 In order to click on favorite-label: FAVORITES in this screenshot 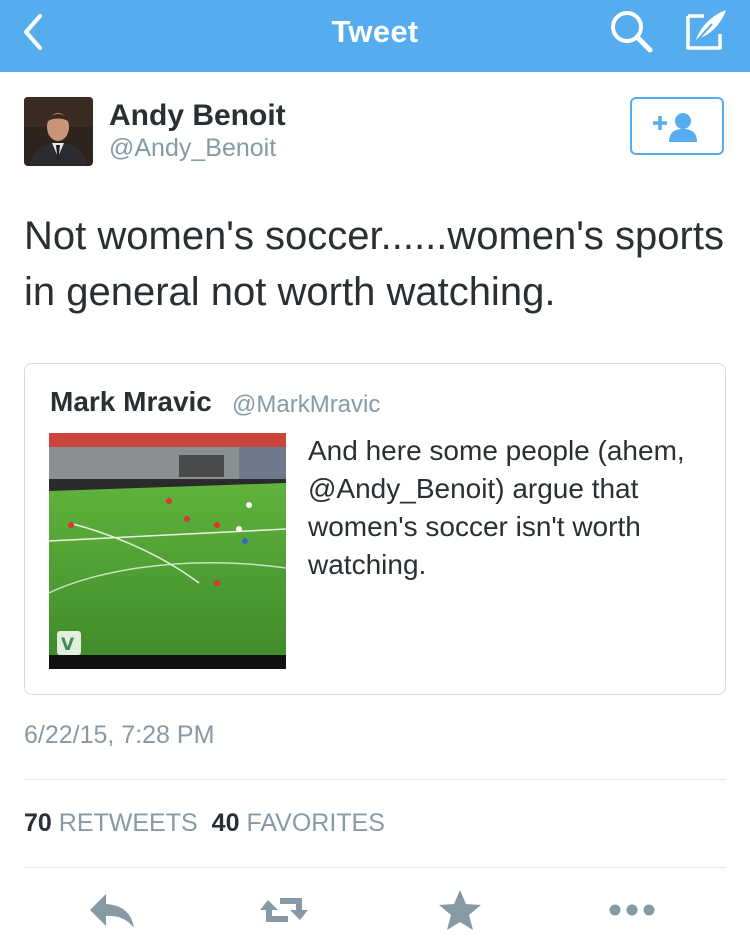, I will do `click(315, 823)`.